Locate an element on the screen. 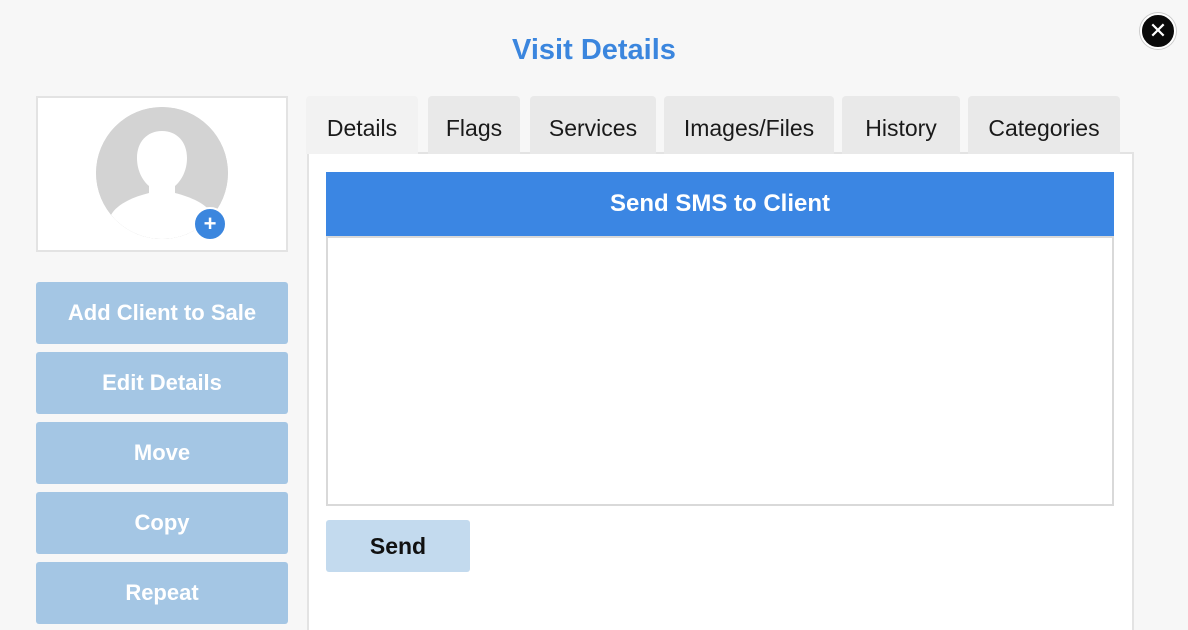 The width and height of the screenshot is (1188, 630). copy-button: Copy is located at coordinates (162, 523).